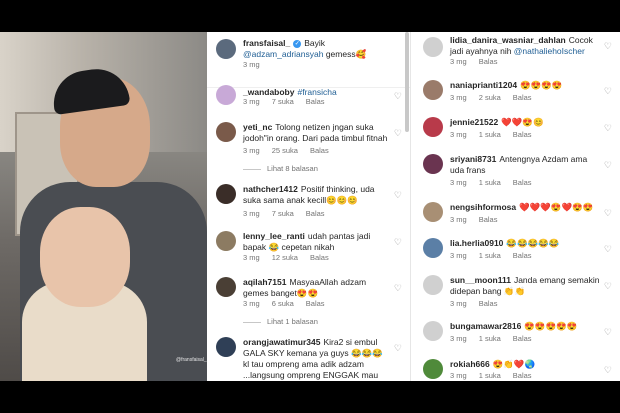 This screenshot has width=620, height=413. I want to click on scrollbar, so click(407, 82).